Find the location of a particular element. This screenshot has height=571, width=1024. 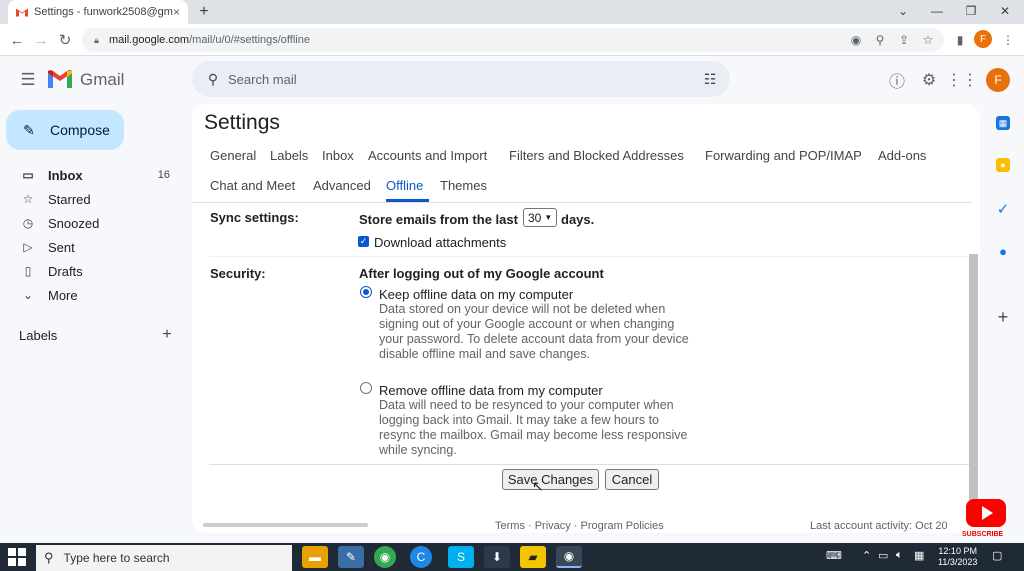

taskbar-search: ⚲ Type here to search is located at coordinates (164, 558).